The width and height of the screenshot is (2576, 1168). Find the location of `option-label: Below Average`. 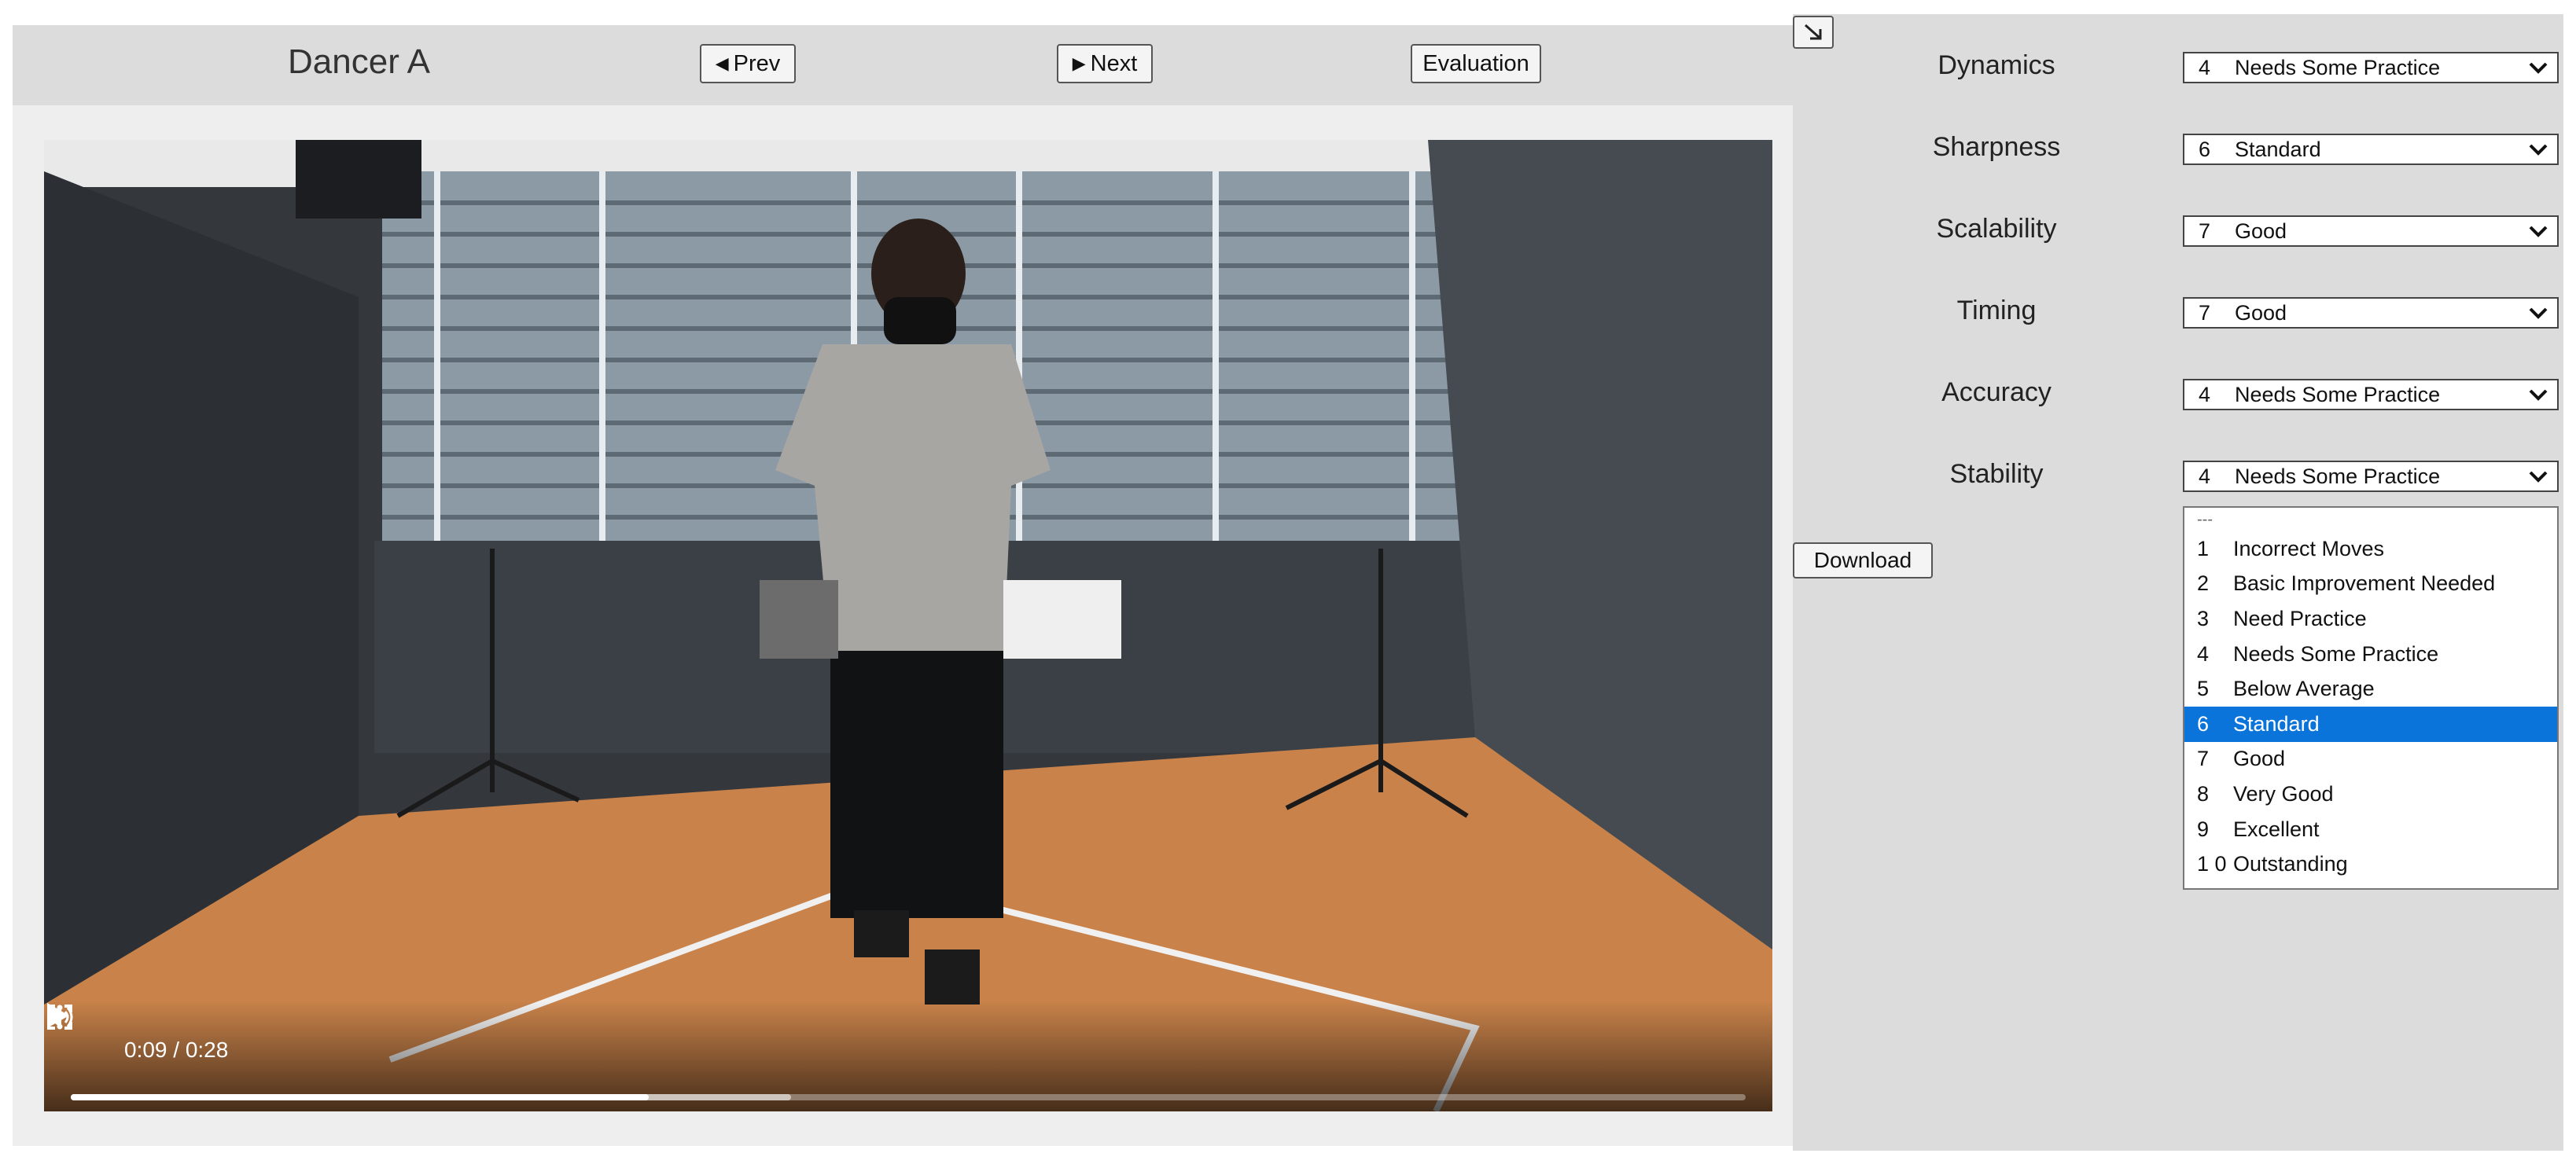

option-label: Below Average is located at coordinates (2304, 689).